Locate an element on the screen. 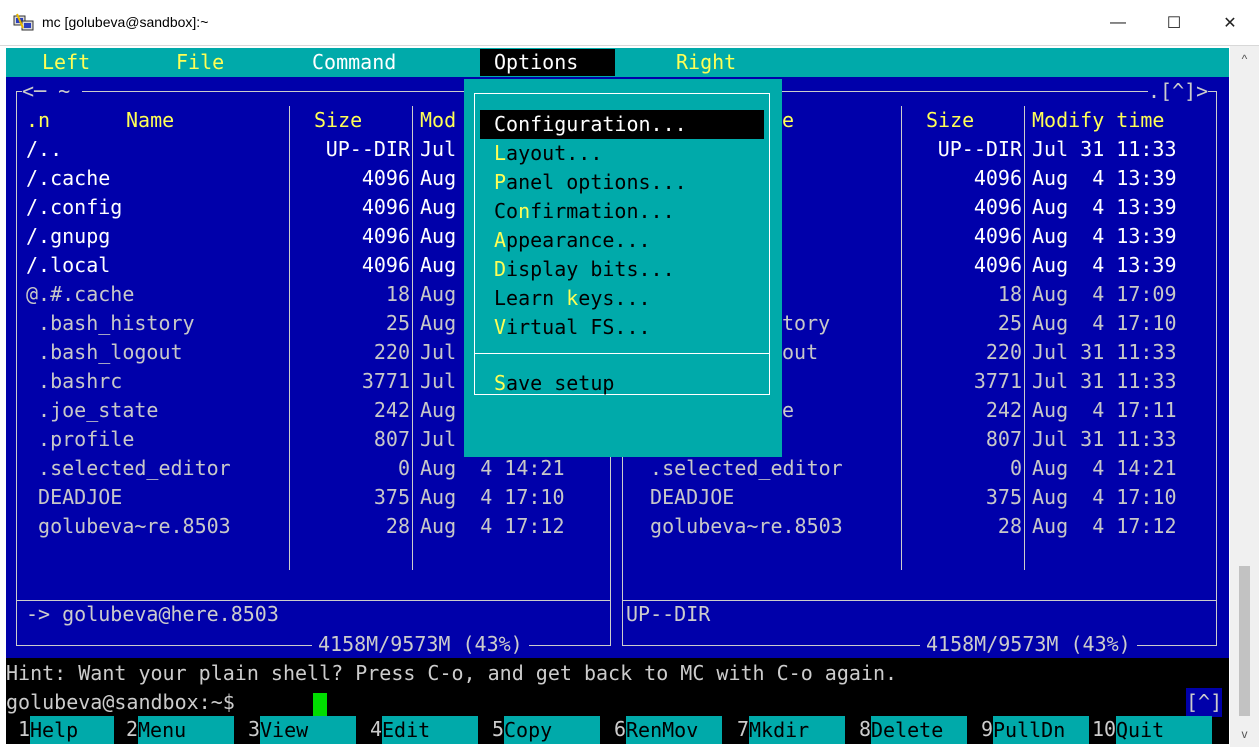  left-row-name: @.#.cache is located at coordinates (80, 294).